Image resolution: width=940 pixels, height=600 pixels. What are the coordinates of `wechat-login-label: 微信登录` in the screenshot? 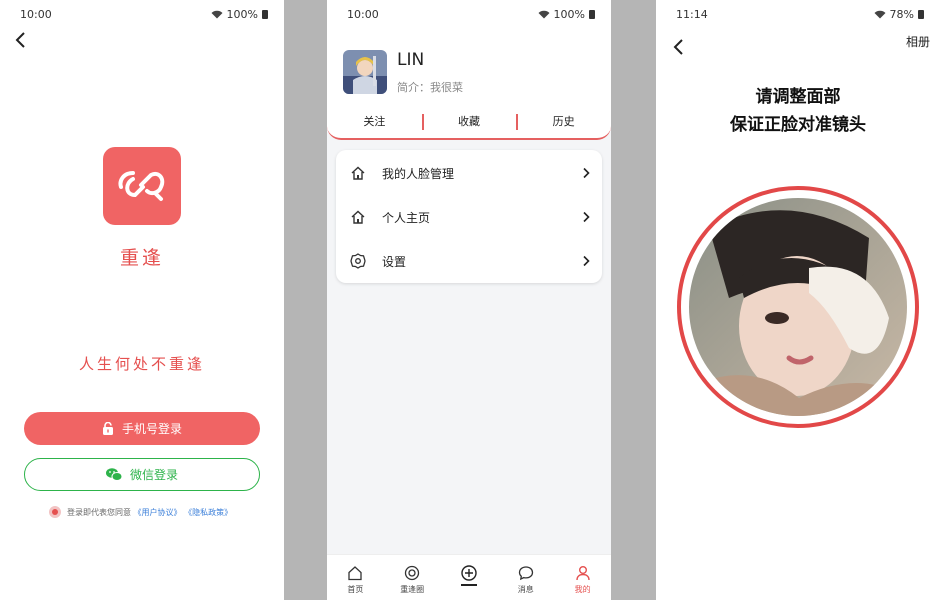 It's located at (153, 475).